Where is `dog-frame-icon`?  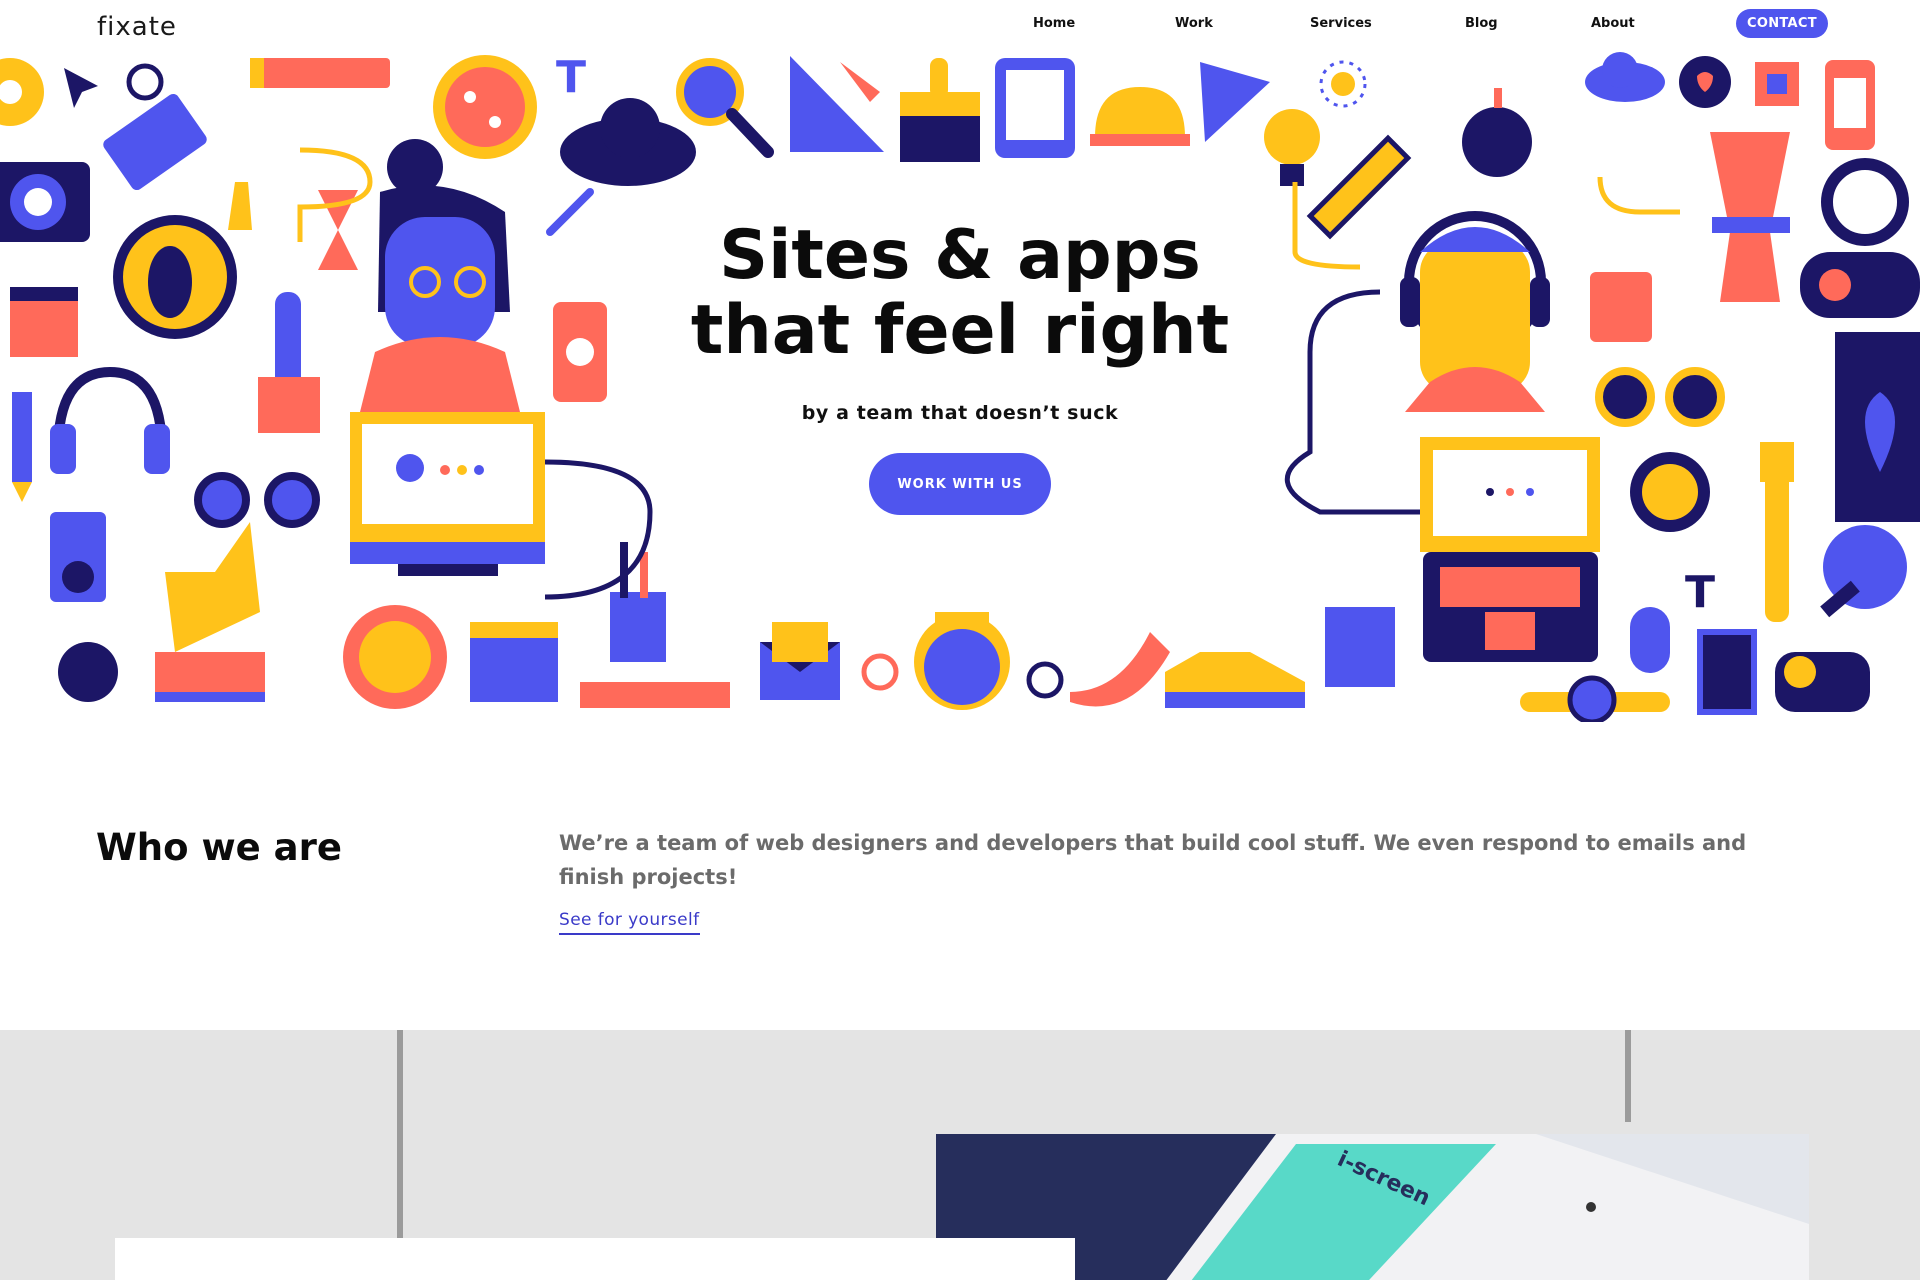
dog-frame-icon is located at coordinates (175, 277).